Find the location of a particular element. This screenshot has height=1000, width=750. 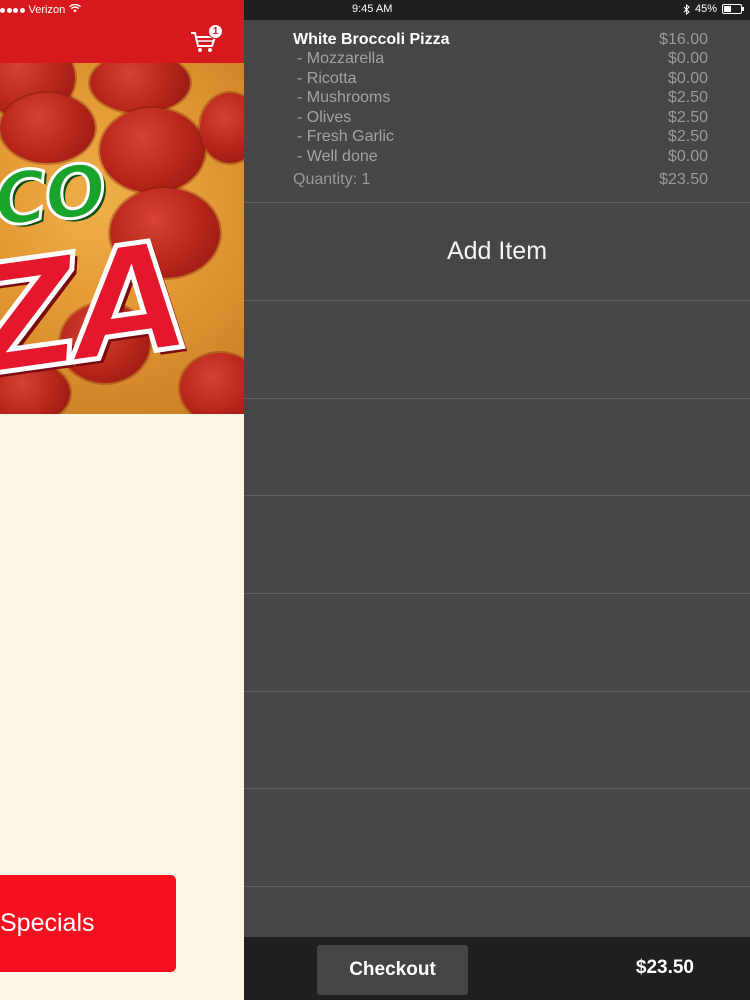

modifier-row: - Ricotta $0.00 is located at coordinates (500, 79).